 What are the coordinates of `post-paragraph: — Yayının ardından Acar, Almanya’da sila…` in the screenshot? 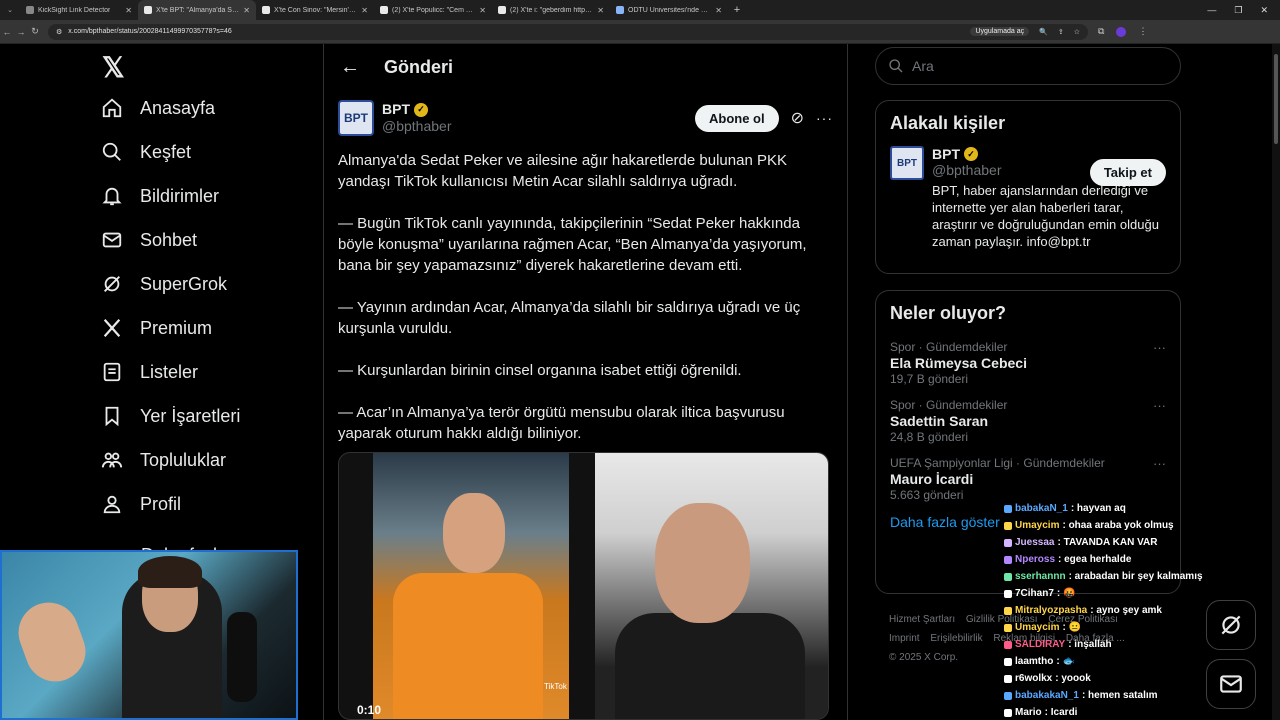 It's located at (569, 318).